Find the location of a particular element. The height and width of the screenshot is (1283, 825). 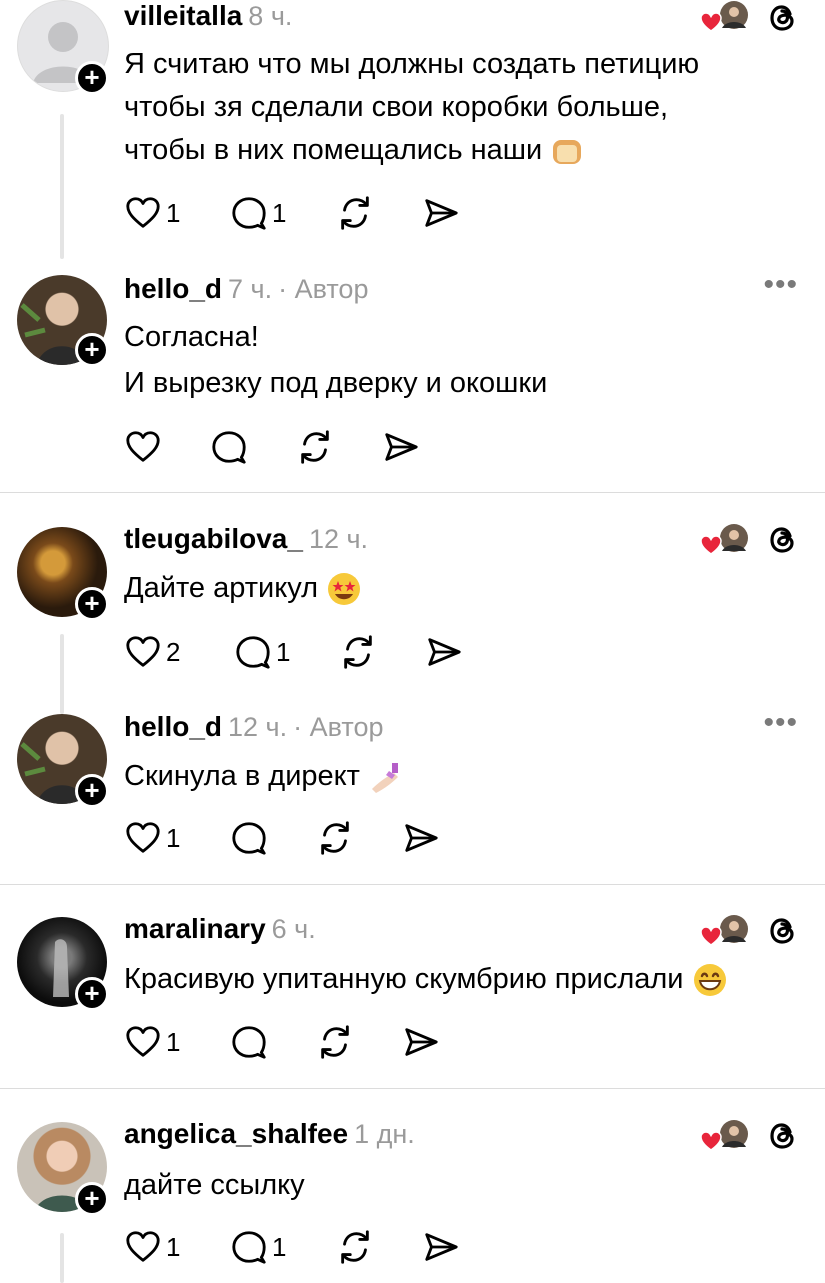

username: hello_d 12 ч. · Автор is located at coordinates (253, 727).